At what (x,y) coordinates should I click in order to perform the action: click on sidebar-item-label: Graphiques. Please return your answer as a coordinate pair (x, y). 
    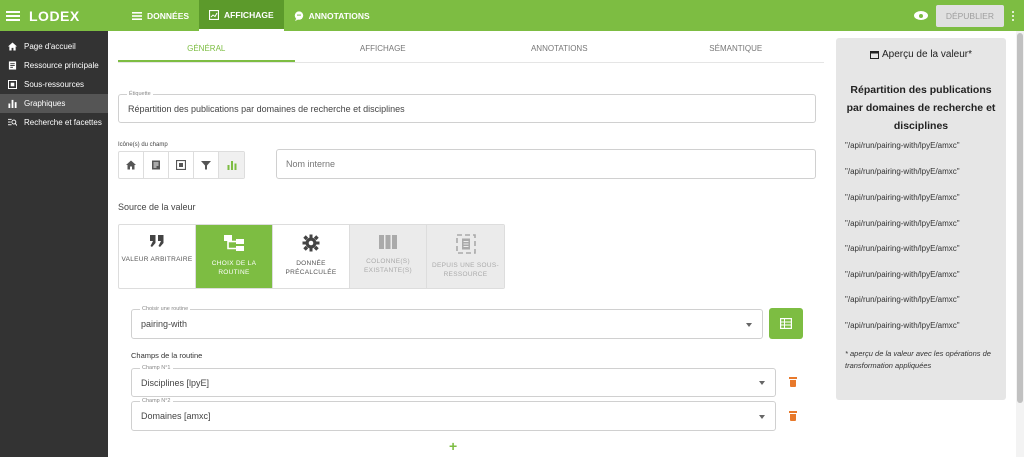
    Looking at the image, I should click on (45, 103).